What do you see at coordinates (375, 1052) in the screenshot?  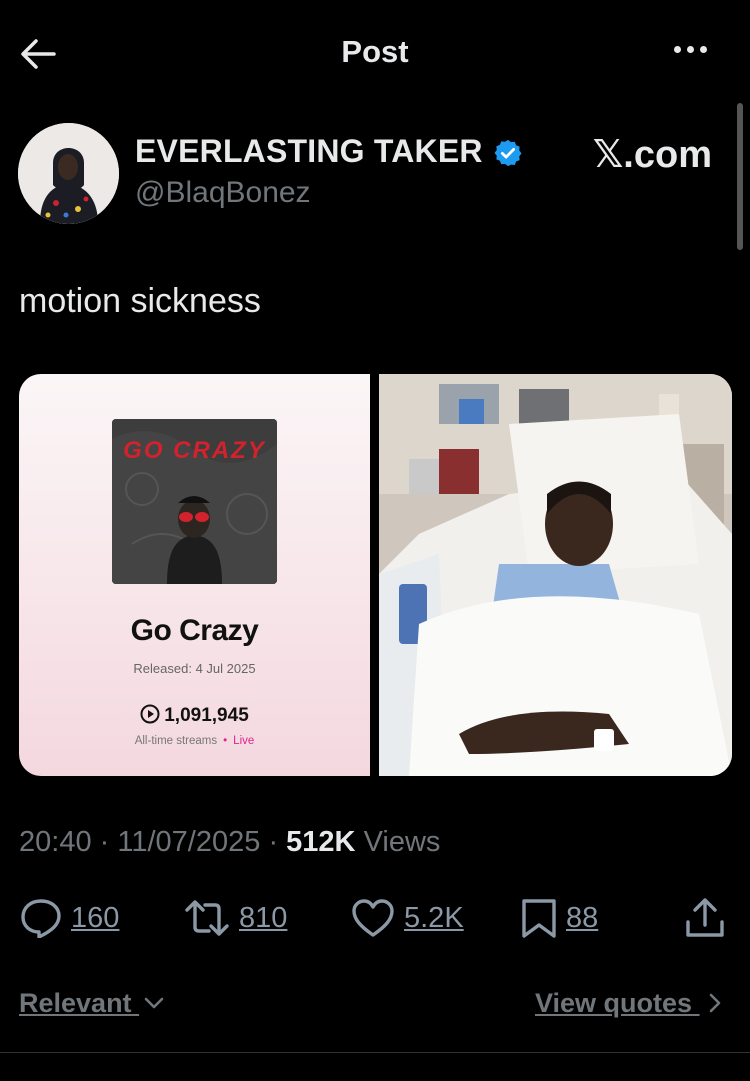 I see `divider` at bounding box center [375, 1052].